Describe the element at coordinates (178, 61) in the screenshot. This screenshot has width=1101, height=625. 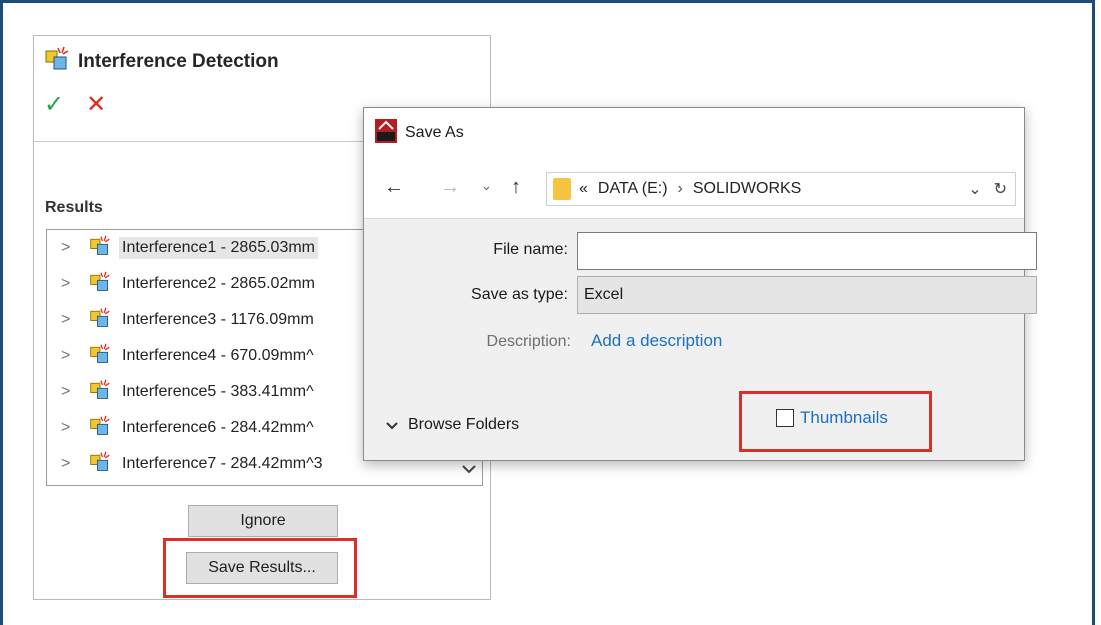
I see `panel-title-text: Interference Detection` at that location.